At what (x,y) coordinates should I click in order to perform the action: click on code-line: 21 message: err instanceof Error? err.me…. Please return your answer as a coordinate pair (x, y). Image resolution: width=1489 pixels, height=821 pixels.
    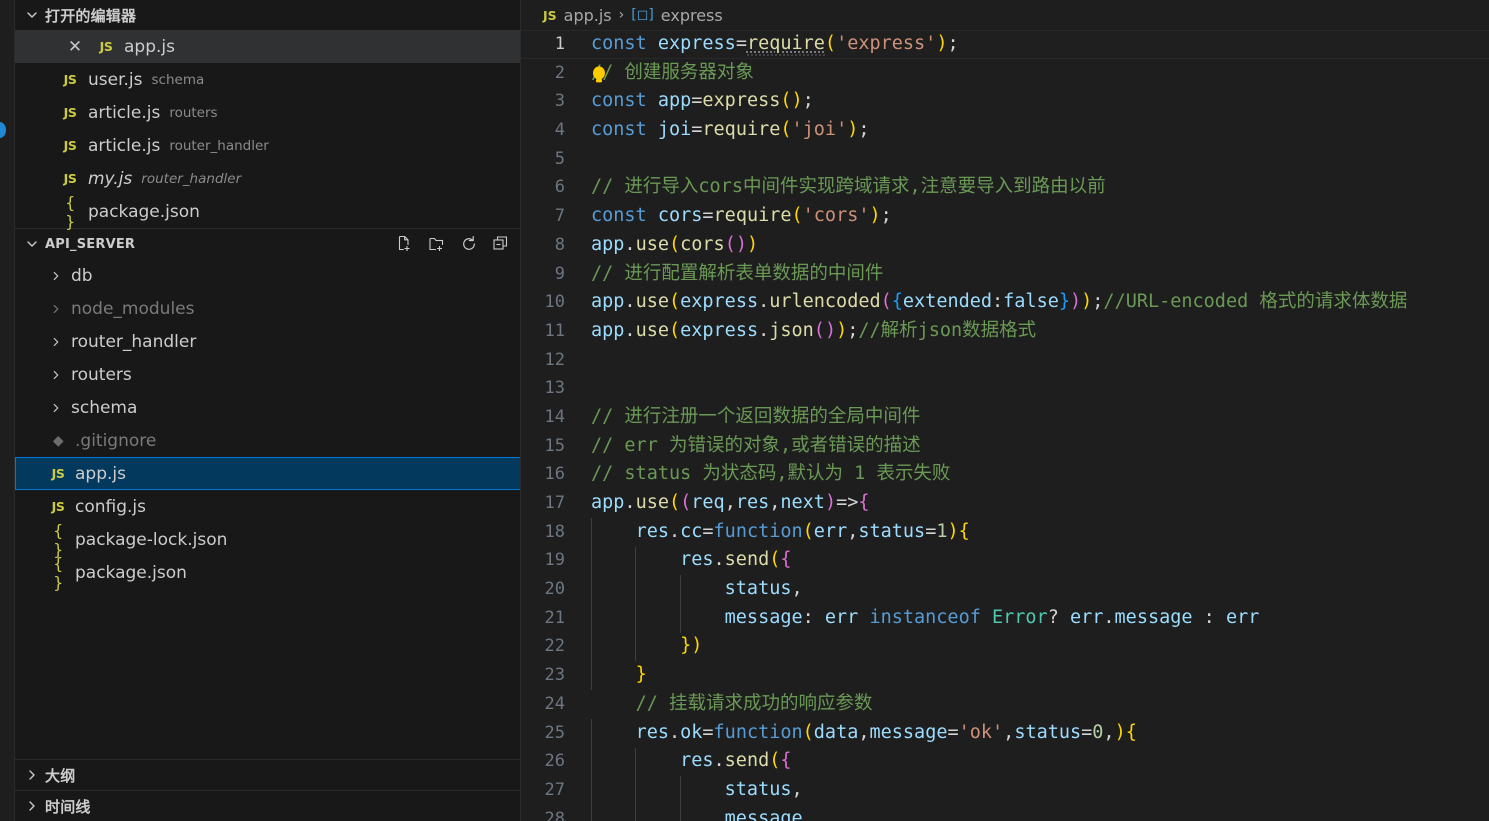
    Looking at the image, I should click on (1005, 618).